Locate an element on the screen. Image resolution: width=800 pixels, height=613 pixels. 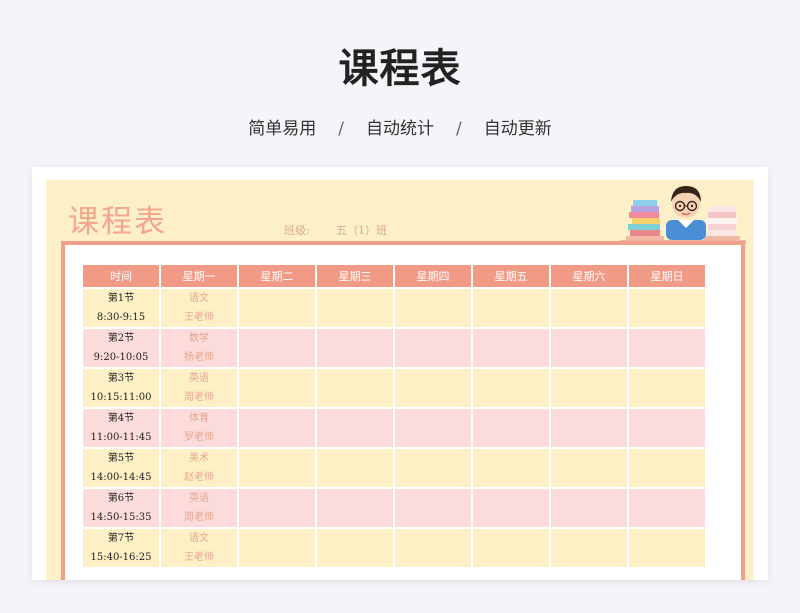
column-header-thu: 星期四 is located at coordinates (433, 276).